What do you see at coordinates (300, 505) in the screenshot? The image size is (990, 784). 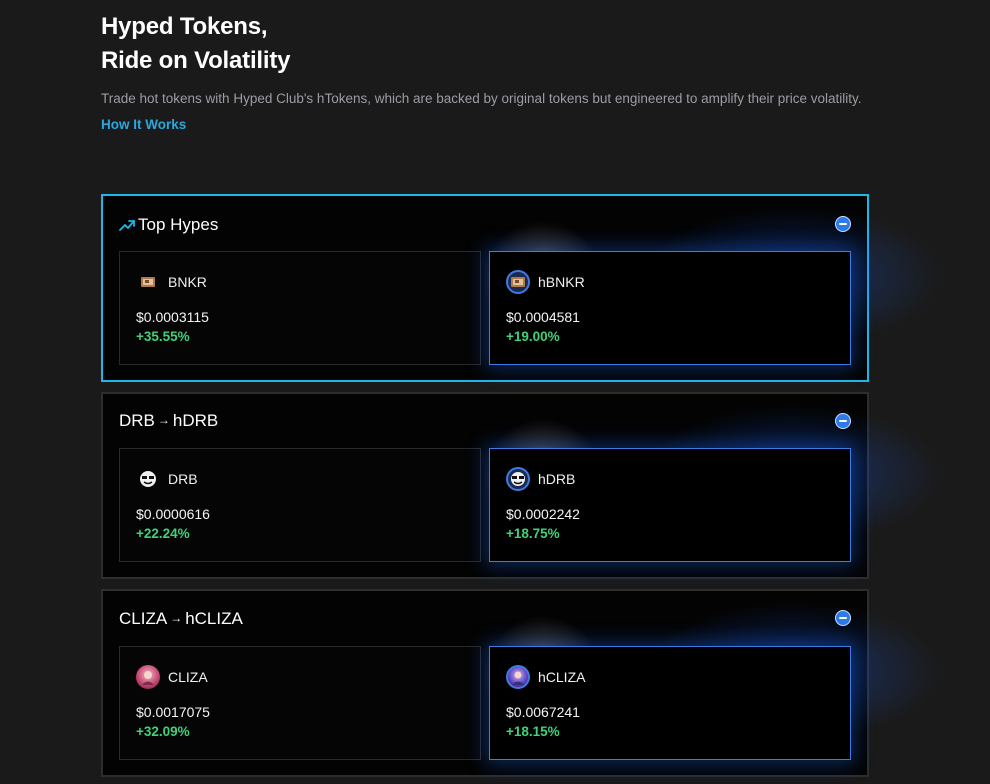 I see `token-tile-drb: DRB $0.0000616 +22.24%` at bounding box center [300, 505].